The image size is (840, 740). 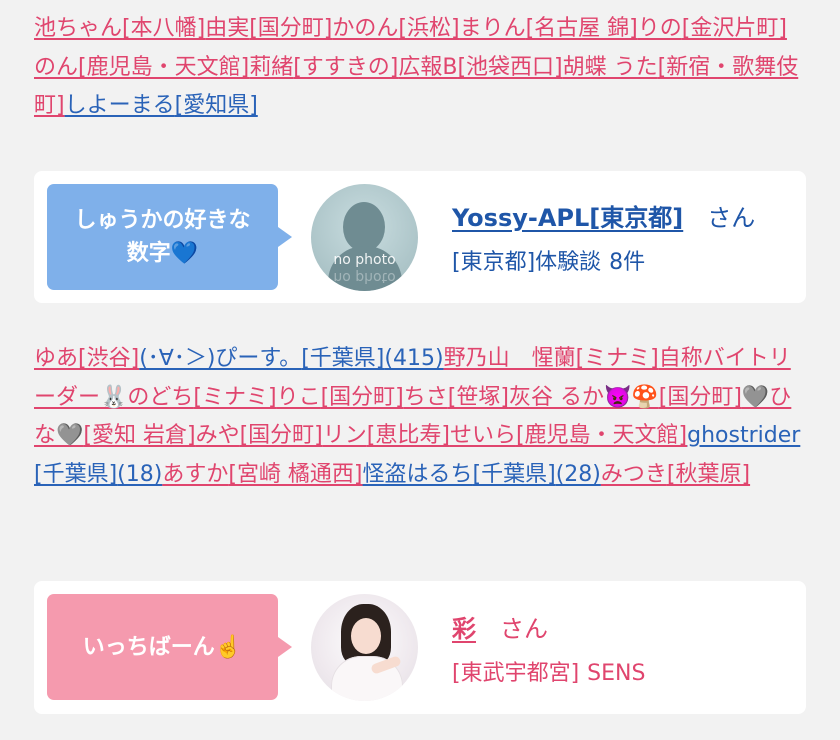 I want to click on reviewer-link: 野乃山 惺蘭, so click(x=510, y=358).